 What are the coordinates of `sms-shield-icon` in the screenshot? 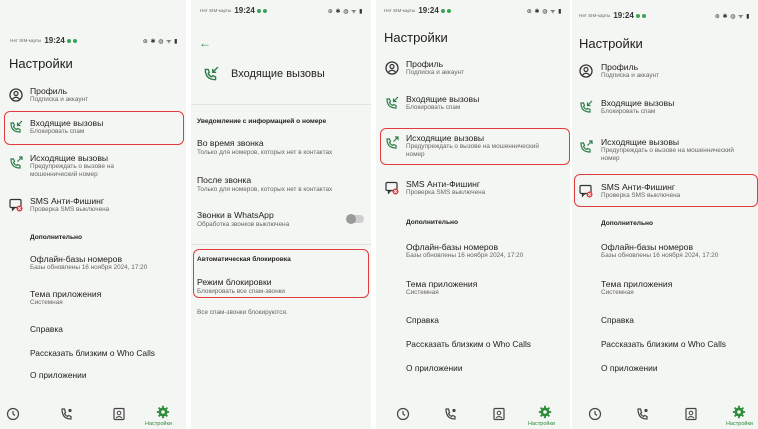 It's located at (16, 205).